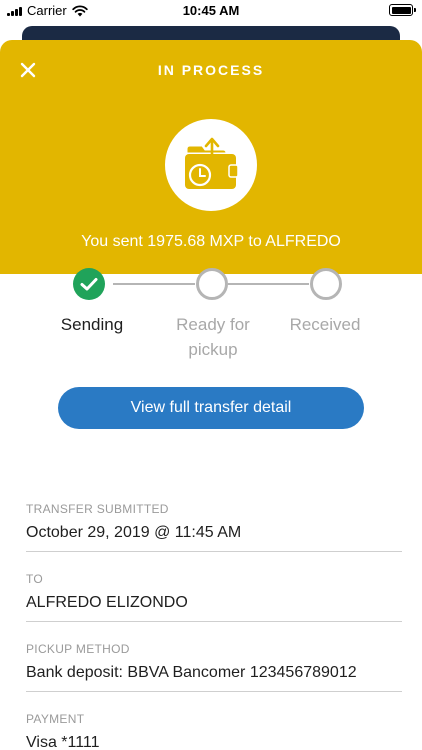 Image resolution: width=422 pixels, height=750 pixels. I want to click on payment-field: PAYMENT Visa *1111, so click(214, 731).